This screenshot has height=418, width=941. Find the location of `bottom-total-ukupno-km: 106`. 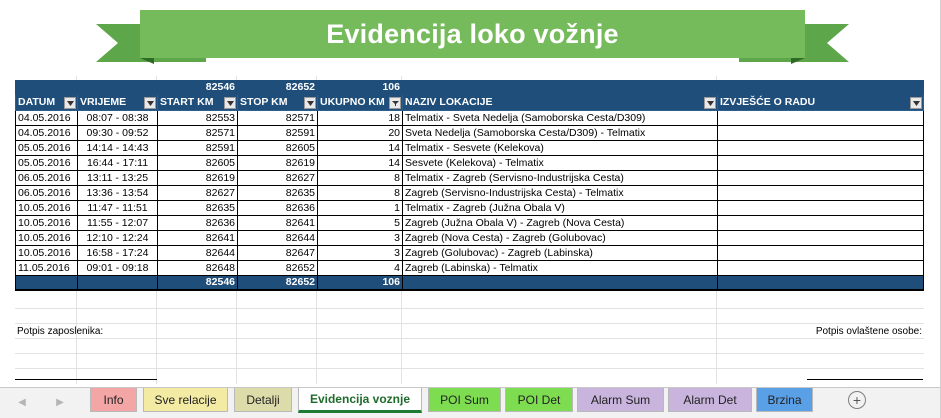

bottom-total-ukupno-km: 106 is located at coordinates (360, 283).